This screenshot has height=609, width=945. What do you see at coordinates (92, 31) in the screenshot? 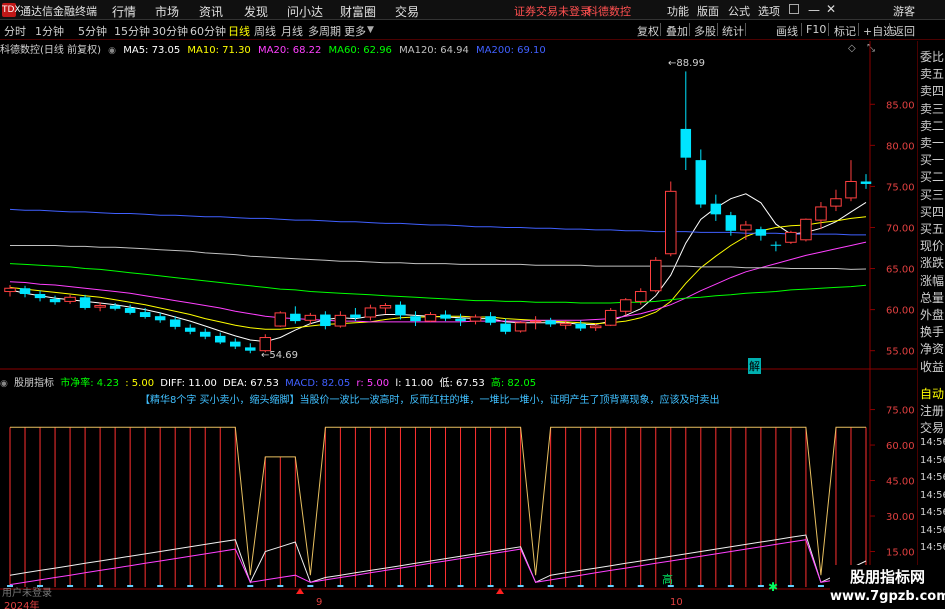
I see `period-5min: 5分钟` at bounding box center [92, 31].